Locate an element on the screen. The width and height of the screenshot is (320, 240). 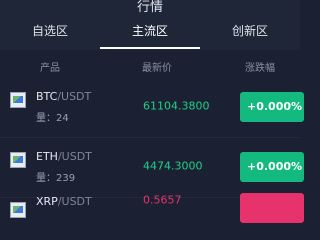
last-price: 4474.3000 is located at coordinates (173, 166).